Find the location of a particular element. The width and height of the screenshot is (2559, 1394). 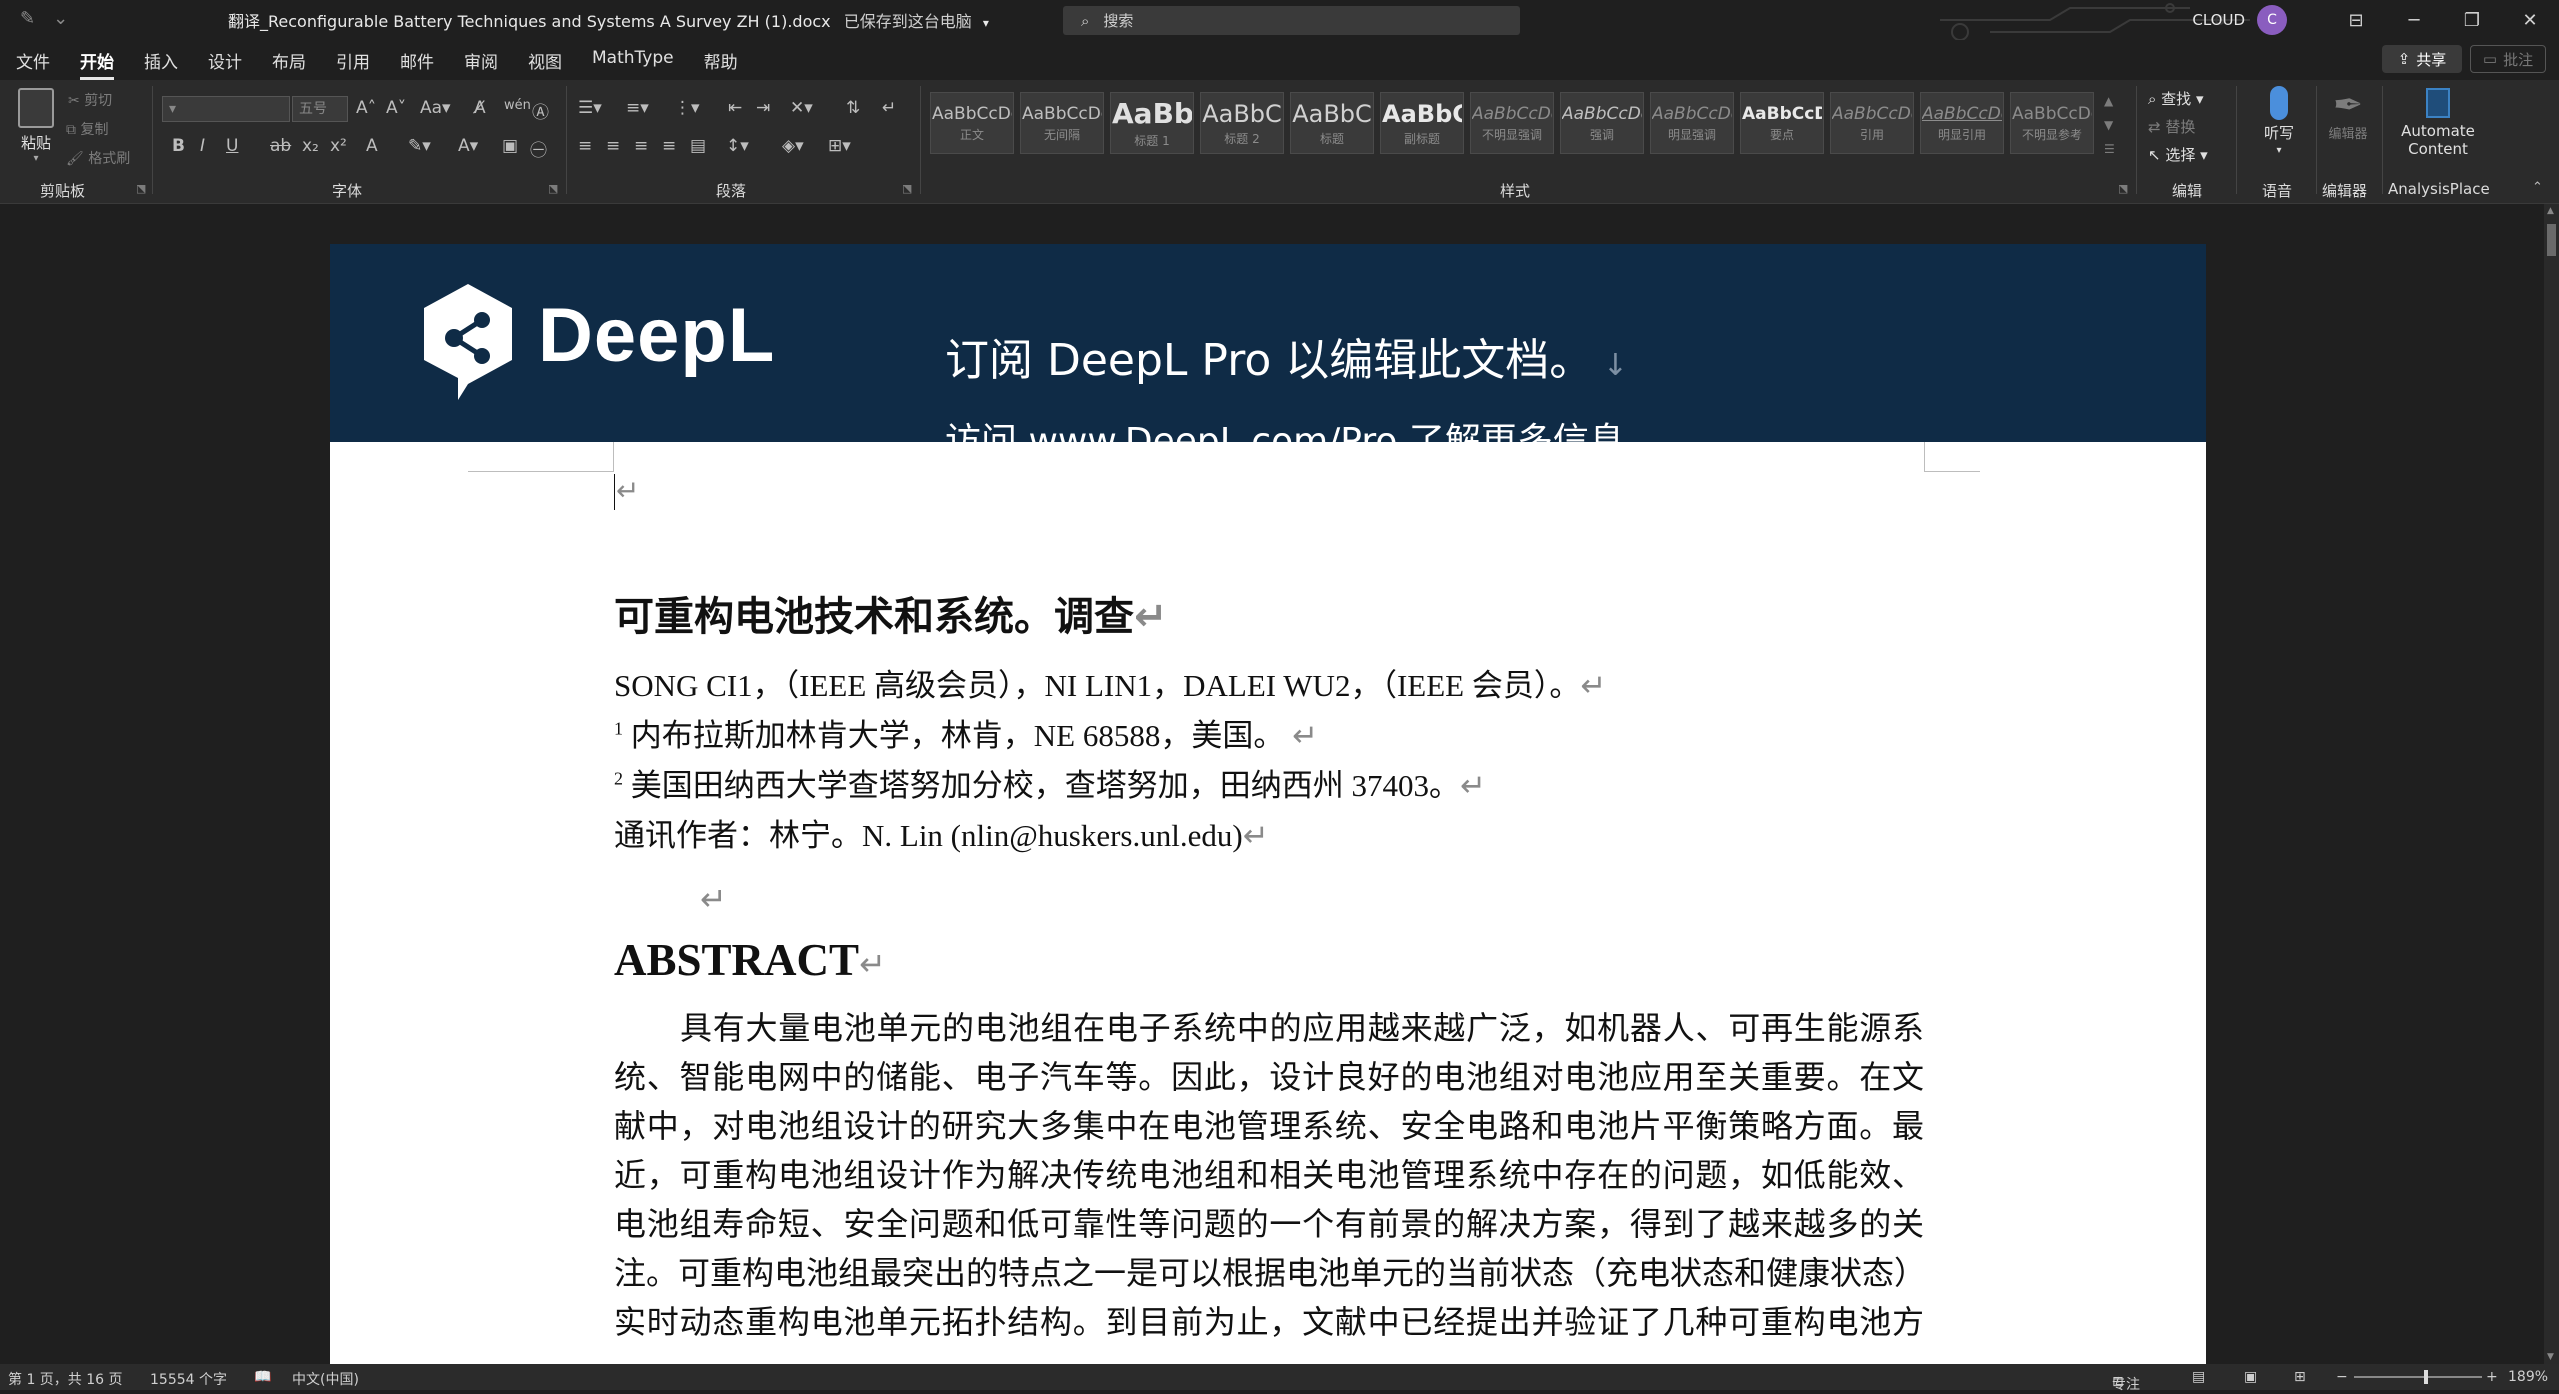

style-no-spacing: AaBbCcDd 无间隔 is located at coordinates (1062, 123).